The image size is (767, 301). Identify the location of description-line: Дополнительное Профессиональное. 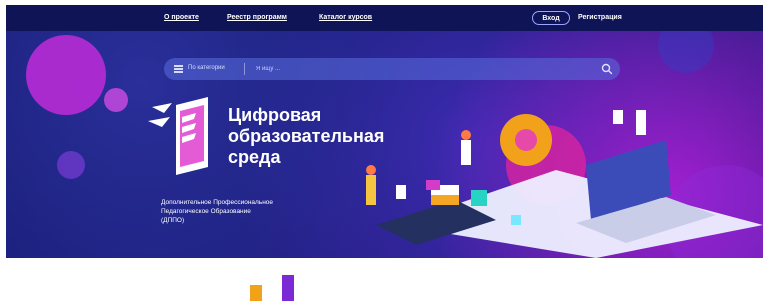
(217, 202).